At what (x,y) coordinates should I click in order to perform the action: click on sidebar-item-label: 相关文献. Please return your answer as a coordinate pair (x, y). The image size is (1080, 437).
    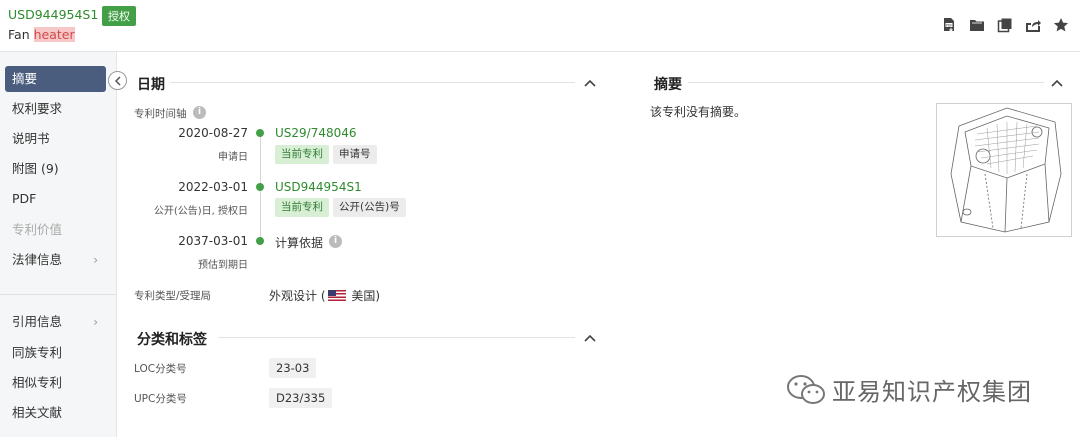
    Looking at the image, I should click on (37, 412).